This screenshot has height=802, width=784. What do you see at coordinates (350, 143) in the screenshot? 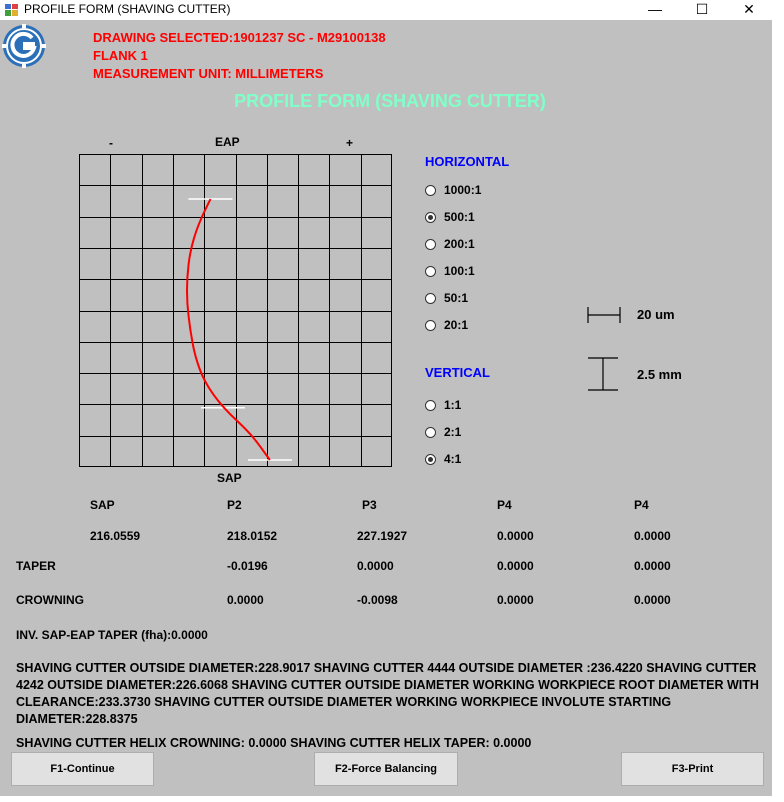
I see `chart-plus-label: +` at bounding box center [350, 143].